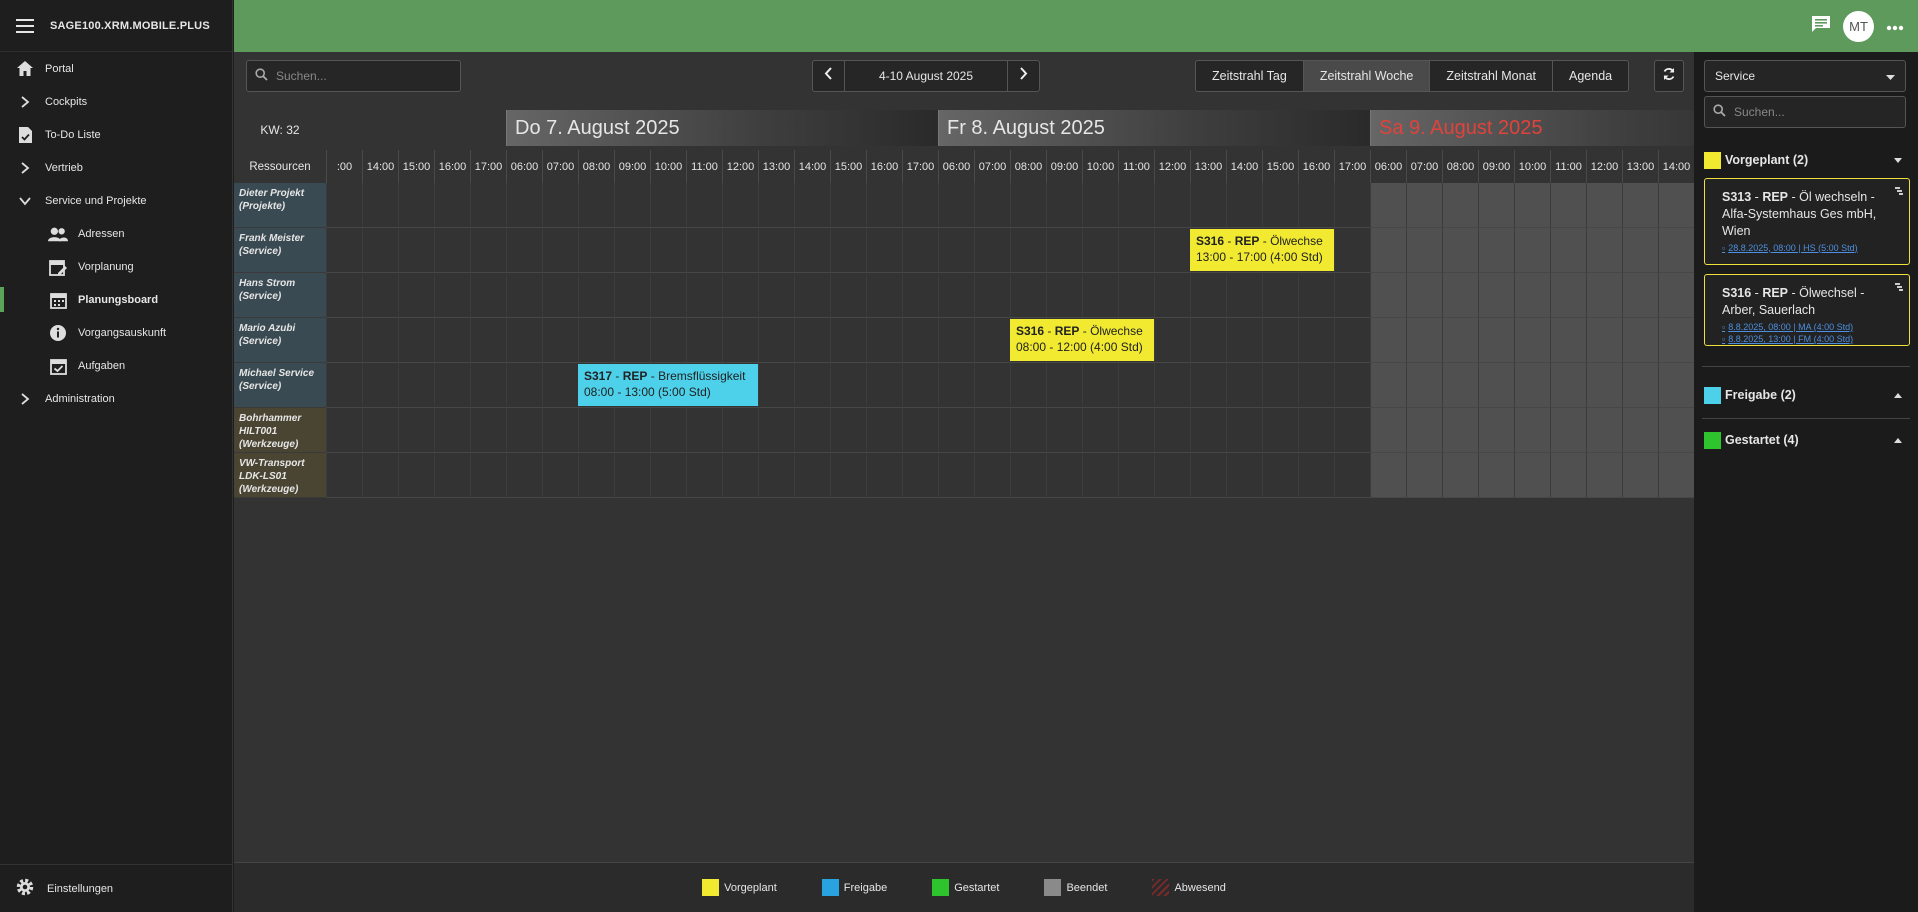  What do you see at coordinates (1807, 248) in the screenshot?
I see `appointment-link: ▫ 28.8.2025, 08:00 | HS (5:00 Std)` at bounding box center [1807, 248].